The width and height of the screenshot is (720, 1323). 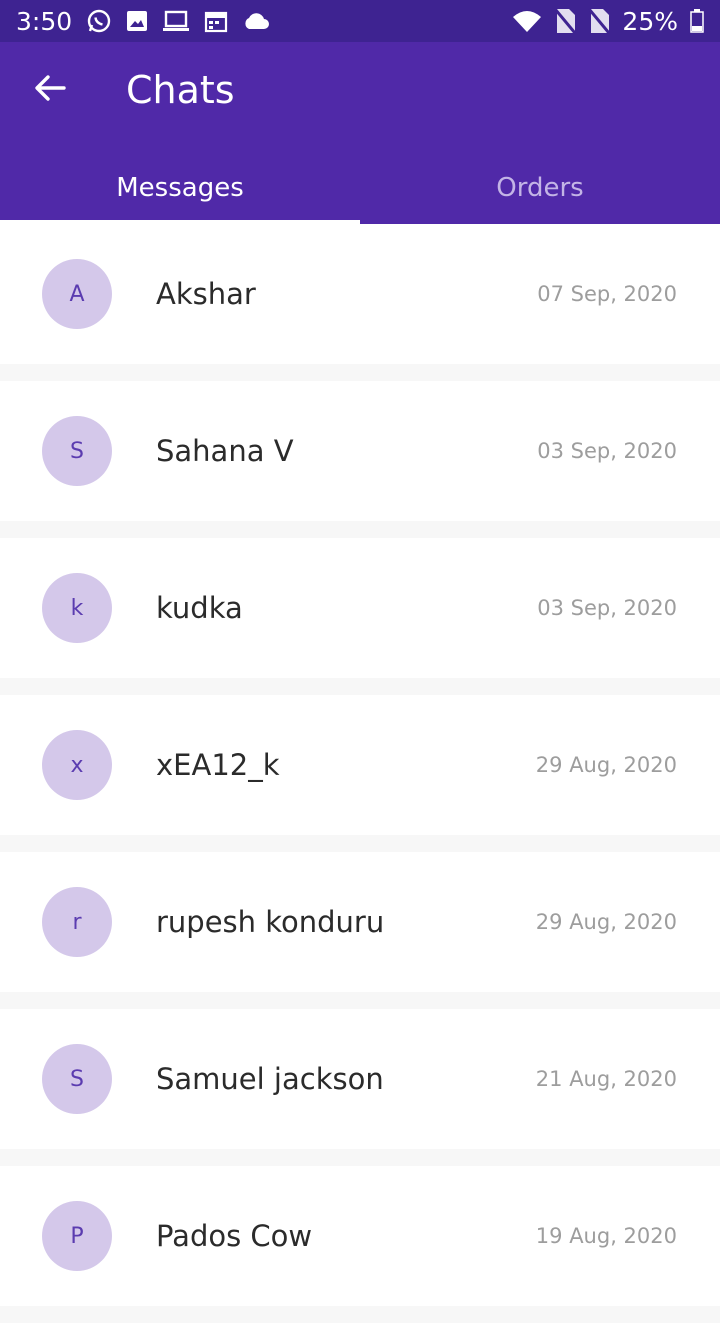 I want to click on chat-row: S Sahana V 03 Sep, 2020, so click(x=360, y=451).